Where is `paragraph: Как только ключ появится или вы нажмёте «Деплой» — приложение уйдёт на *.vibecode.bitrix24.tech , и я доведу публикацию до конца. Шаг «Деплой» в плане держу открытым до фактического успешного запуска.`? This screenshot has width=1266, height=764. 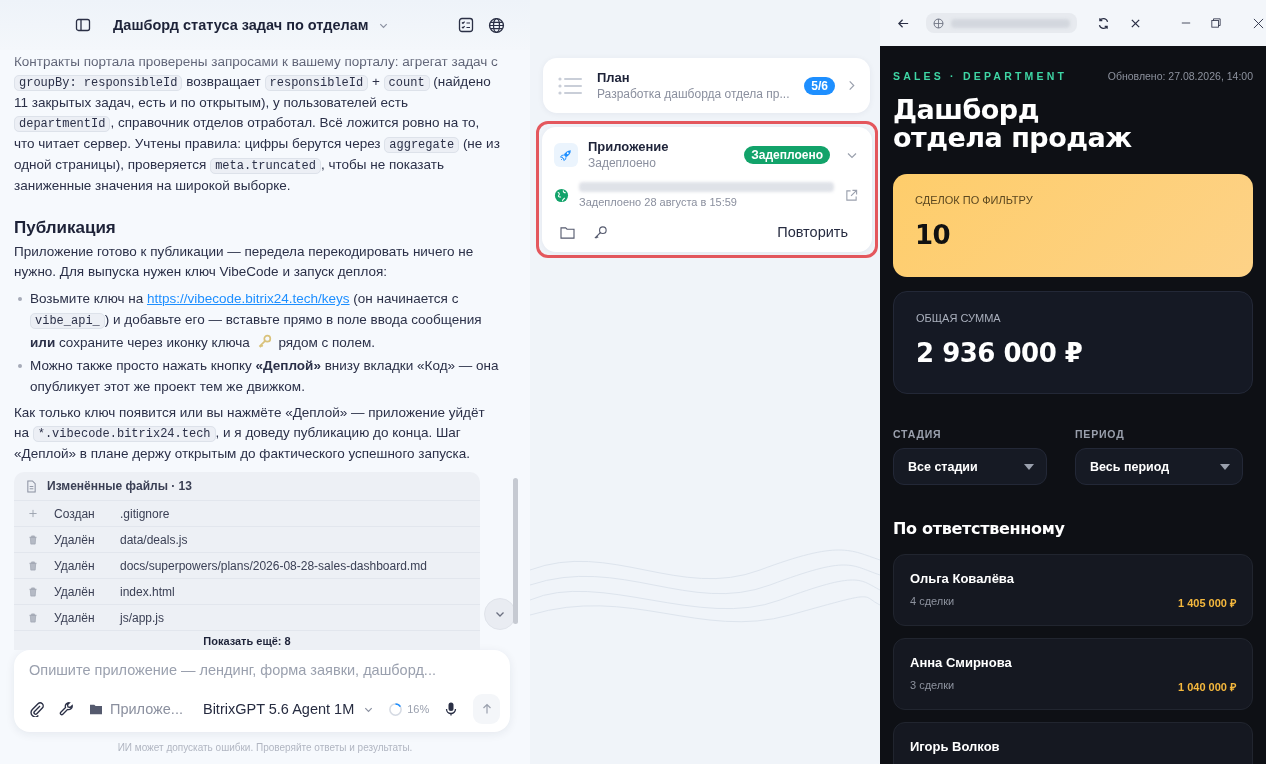
paragraph: Как только ключ появится или вы нажмёте «Деплой» — приложение уйдёт на *.vibecode.bitrix24.tech , и я доведу публикацию до конца. Шаг «Деплой» в плане держу открытым до фактического успешного запуска. is located at coordinates (250, 433).